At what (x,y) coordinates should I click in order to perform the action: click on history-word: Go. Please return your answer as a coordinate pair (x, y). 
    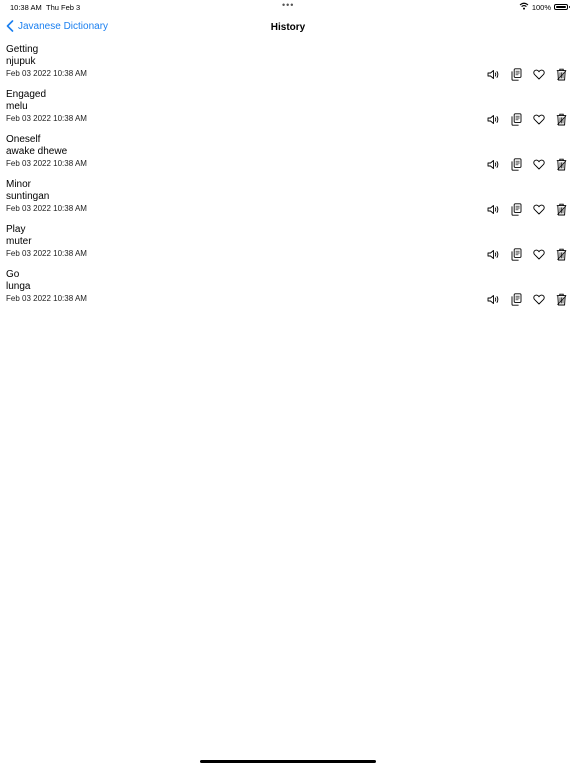
    Looking at the image, I should click on (13, 274).